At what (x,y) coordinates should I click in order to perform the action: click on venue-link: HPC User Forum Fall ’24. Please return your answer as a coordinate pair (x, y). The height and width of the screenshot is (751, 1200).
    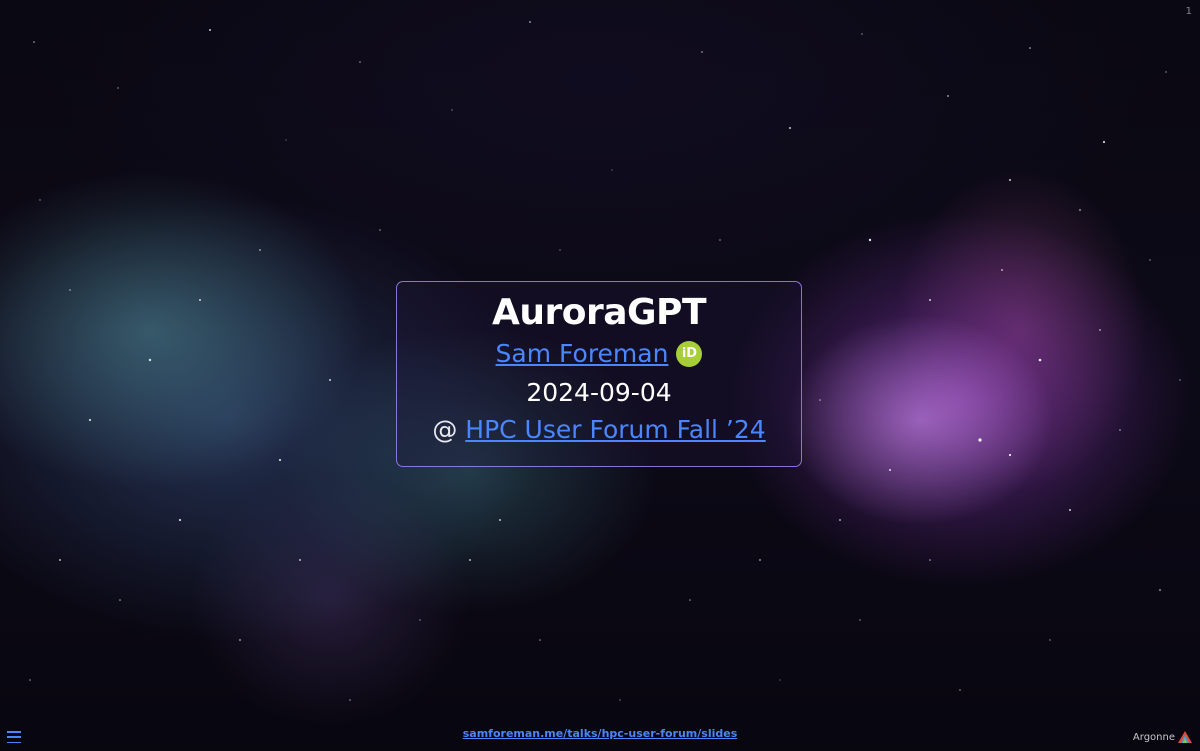
    Looking at the image, I should click on (615, 429).